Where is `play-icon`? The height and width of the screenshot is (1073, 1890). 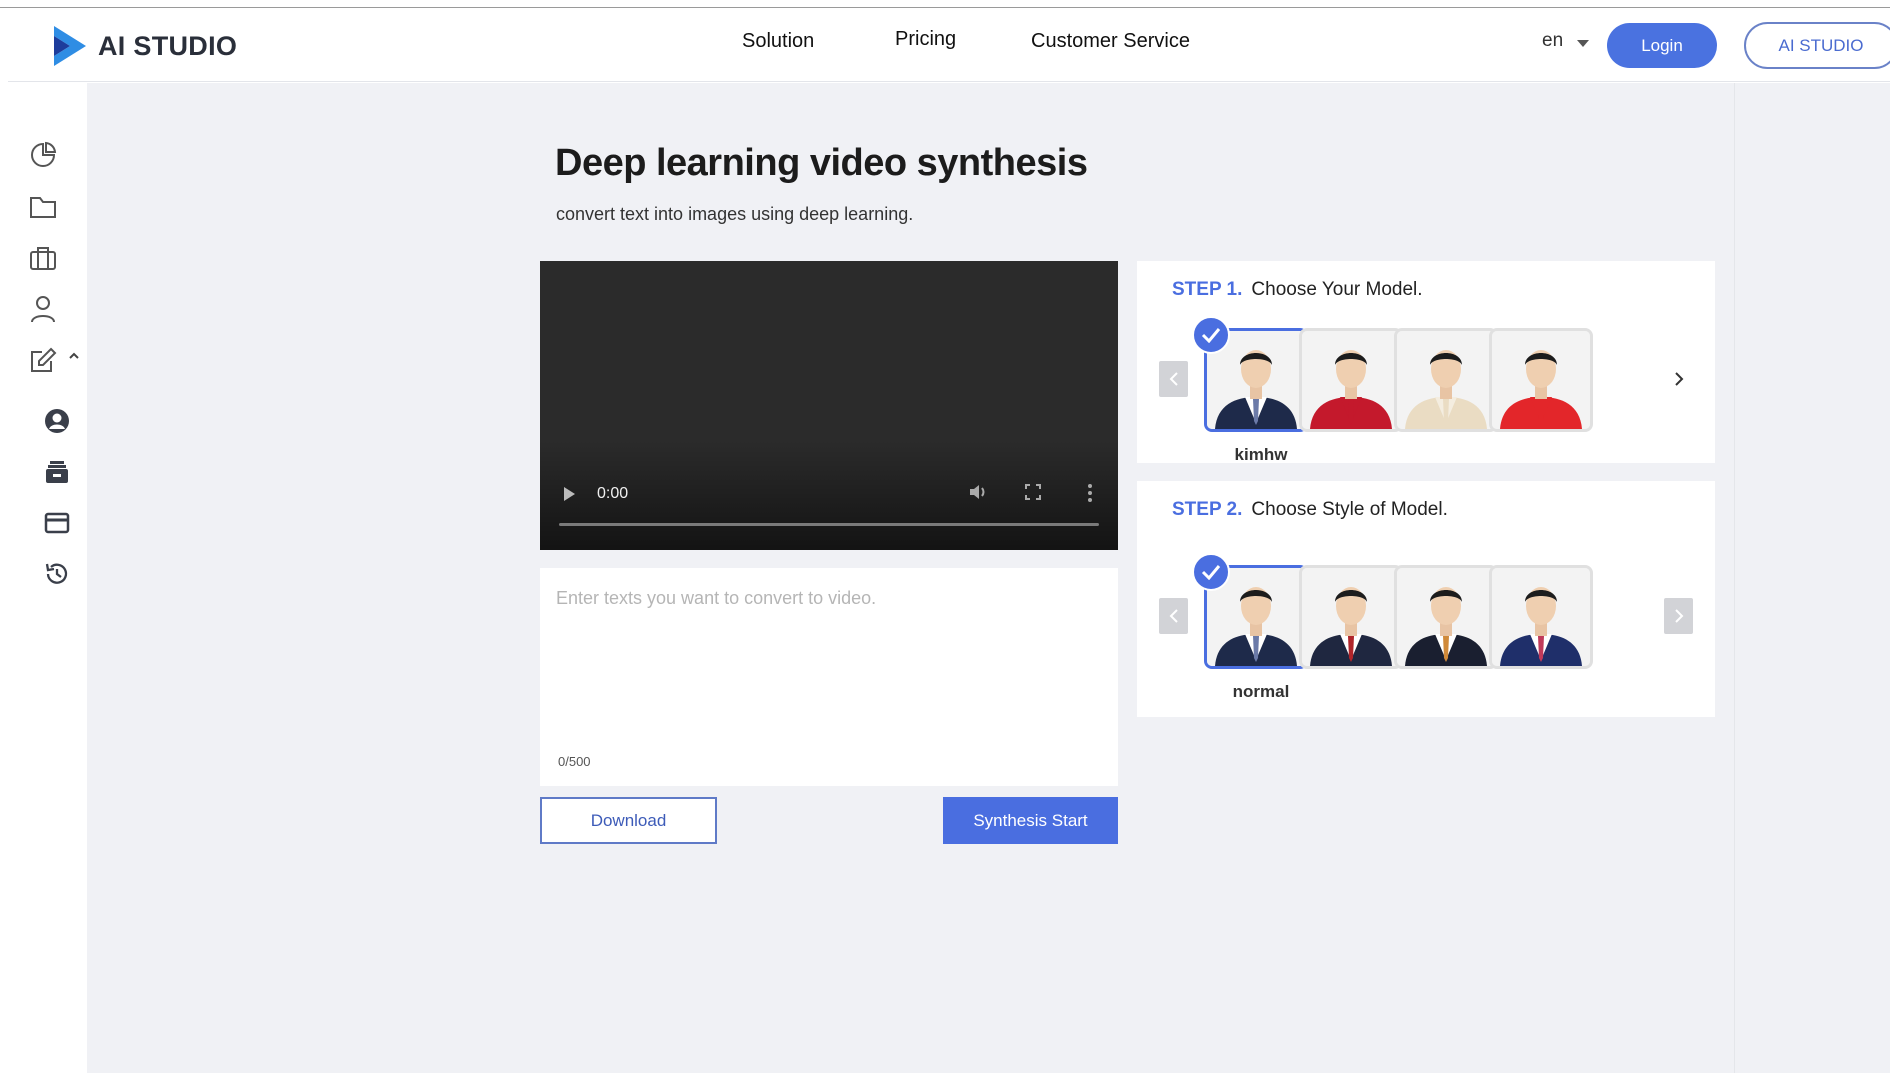
play-icon is located at coordinates (569, 494).